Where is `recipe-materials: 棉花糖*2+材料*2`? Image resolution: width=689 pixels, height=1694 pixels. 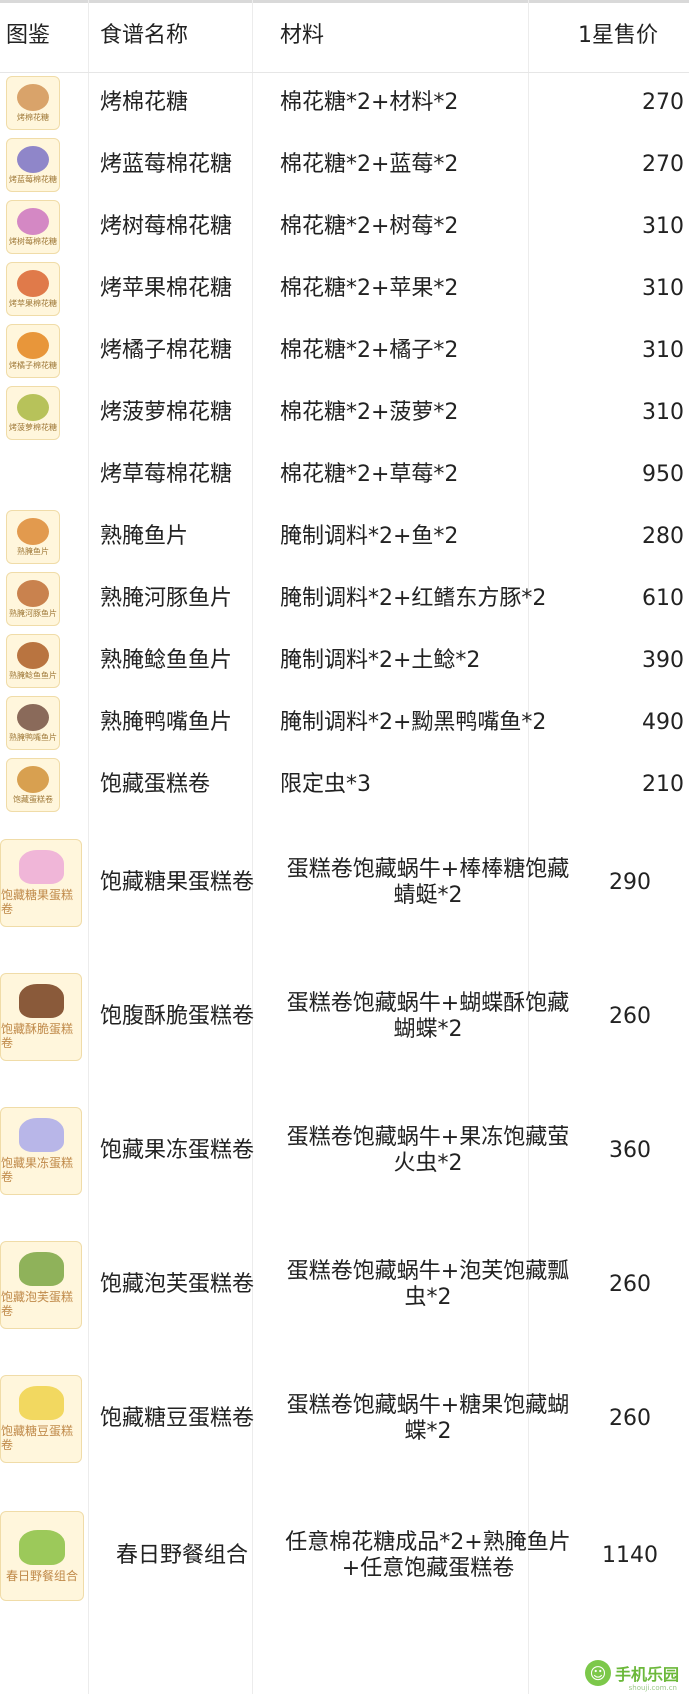 recipe-materials: 棉花糖*2+材料*2 is located at coordinates (369, 102).